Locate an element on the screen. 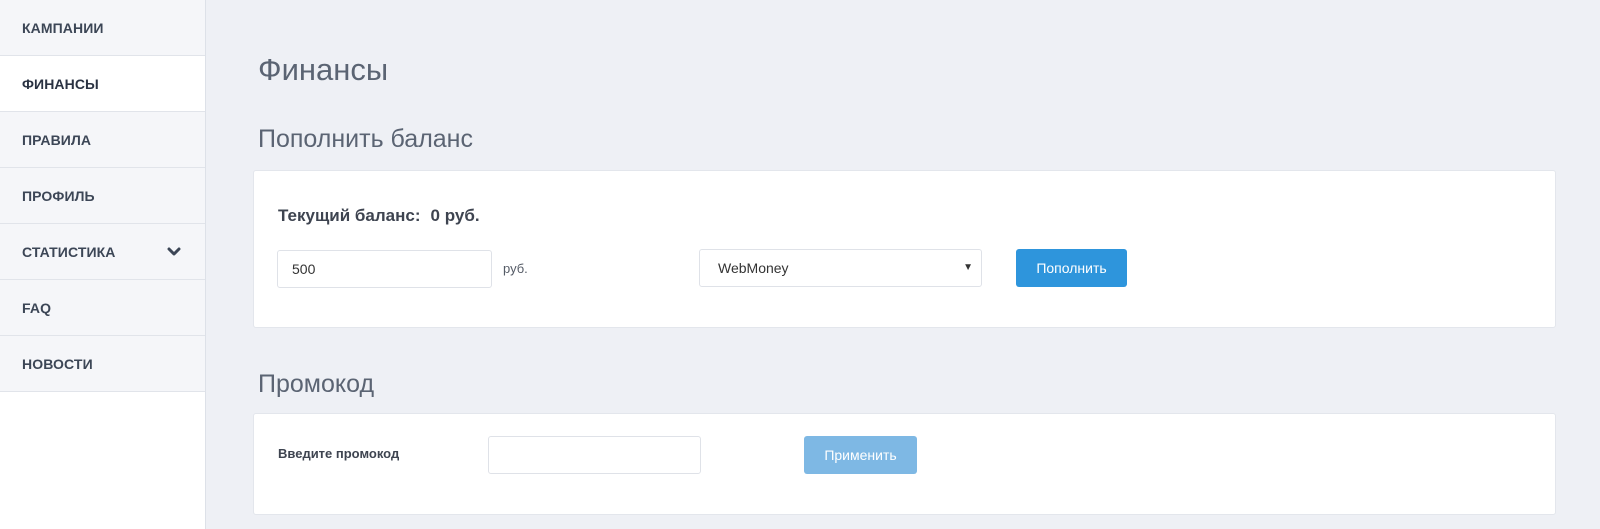 The height and width of the screenshot is (529, 1600). balance-value: 0 руб. is located at coordinates (455, 215).